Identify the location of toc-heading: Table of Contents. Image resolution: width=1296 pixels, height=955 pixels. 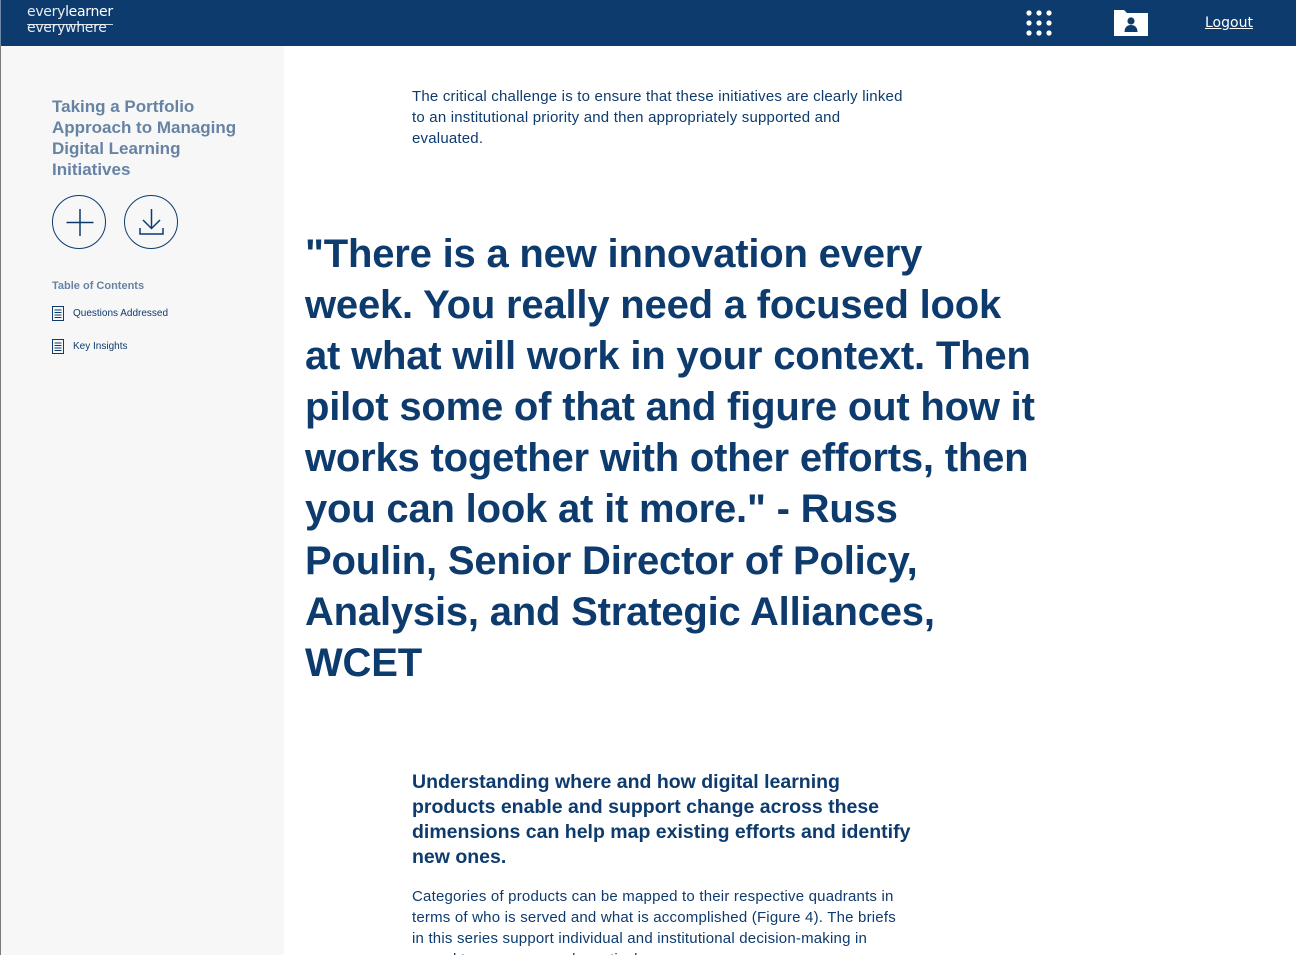
(98, 286).